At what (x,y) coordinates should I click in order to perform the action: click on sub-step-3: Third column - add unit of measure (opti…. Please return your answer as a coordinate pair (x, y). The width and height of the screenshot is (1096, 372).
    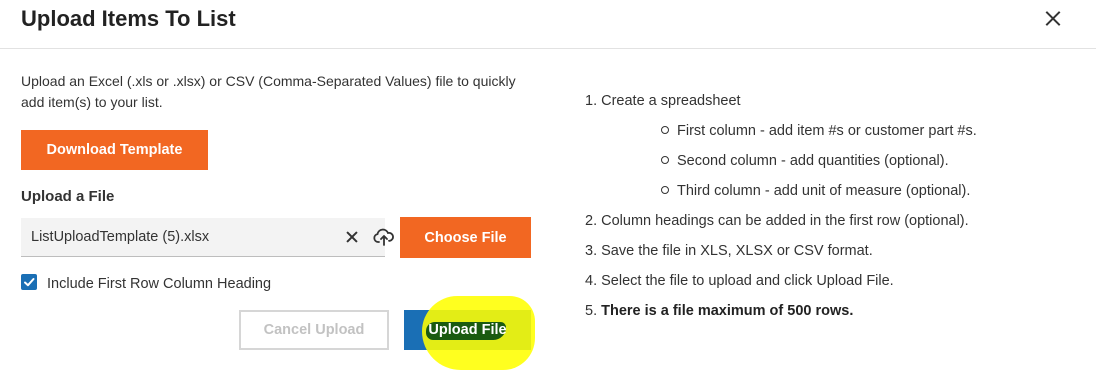
    Looking at the image, I should click on (815, 191).